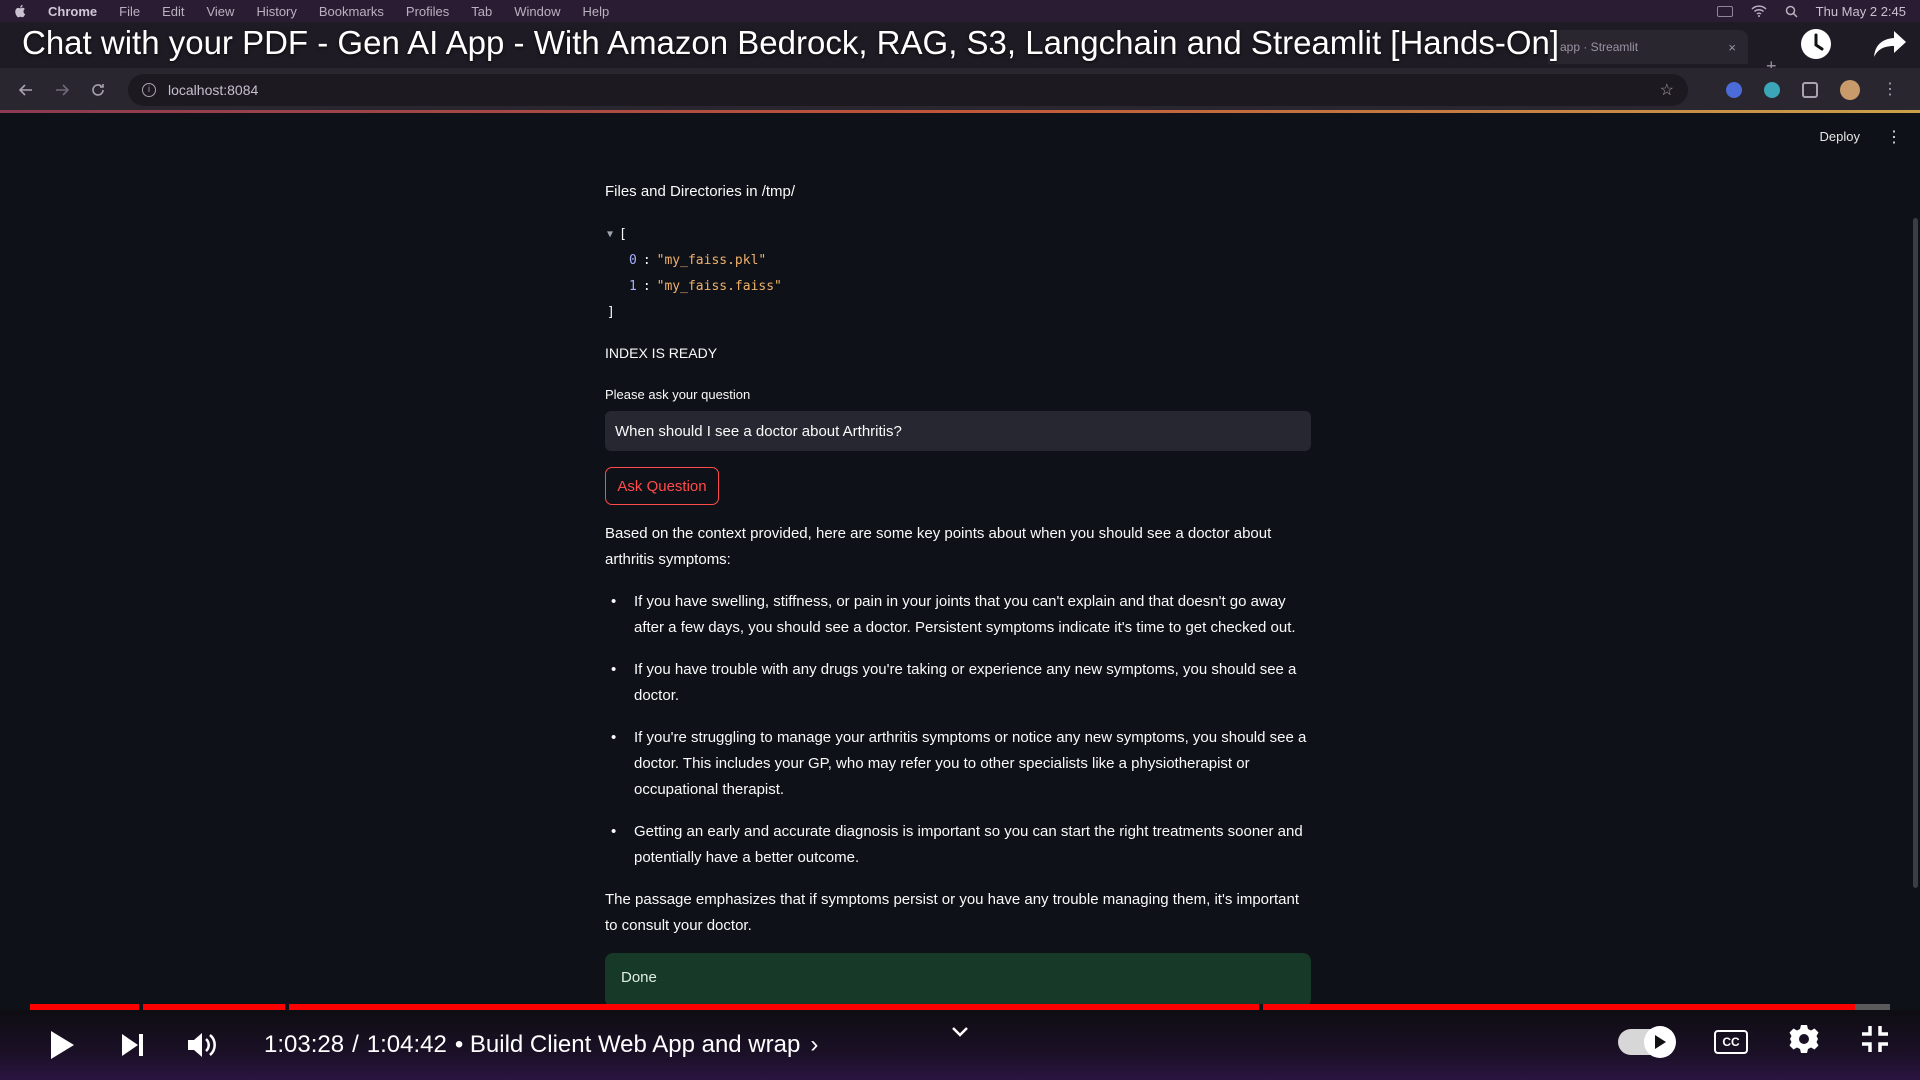  What do you see at coordinates (1732, 47) in the screenshot?
I see `tab-close-icon: ×` at bounding box center [1732, 47].